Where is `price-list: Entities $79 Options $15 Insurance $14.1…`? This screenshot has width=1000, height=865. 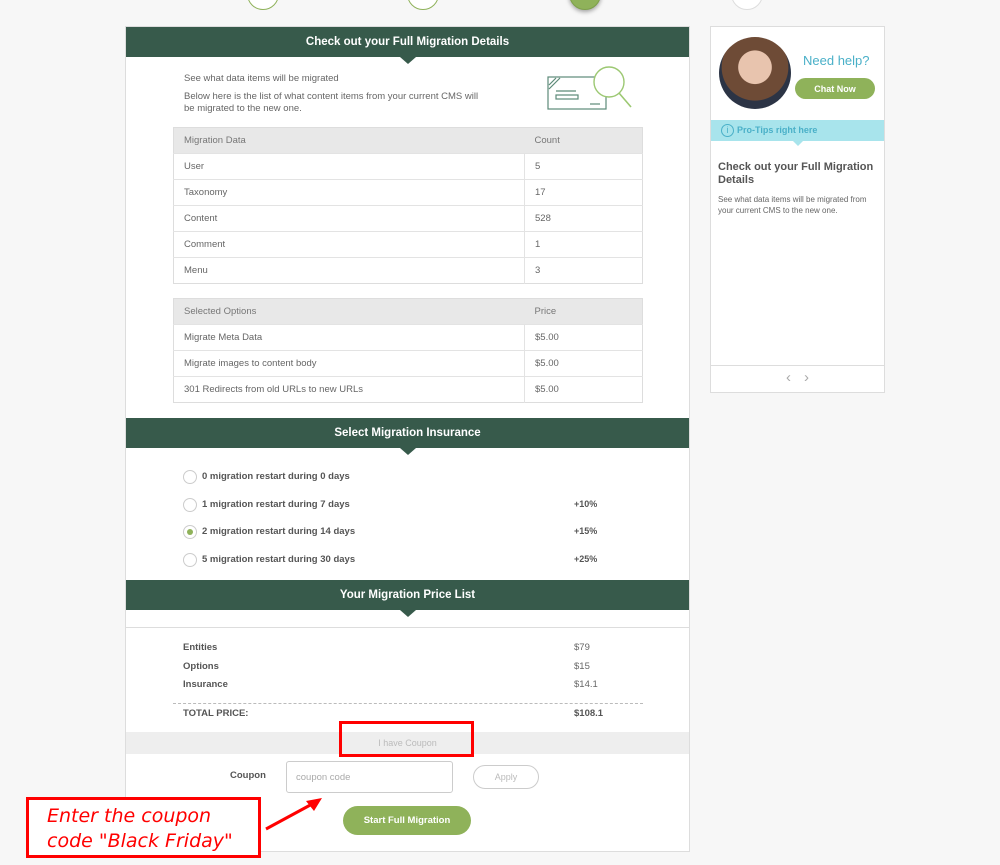 price-list: Entities $79 Options $15 Insurance $14.1… is located at coordinates (407, 680).